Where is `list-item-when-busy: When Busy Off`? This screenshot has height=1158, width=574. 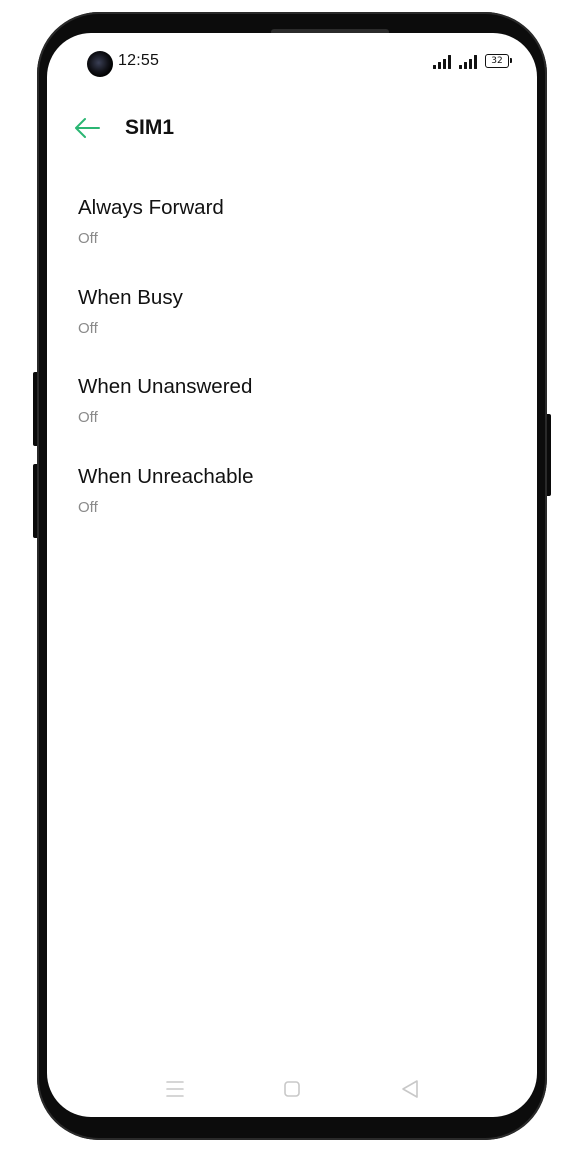 list-item-when-busy: When Busy Off is located at coordinates (292, 318).